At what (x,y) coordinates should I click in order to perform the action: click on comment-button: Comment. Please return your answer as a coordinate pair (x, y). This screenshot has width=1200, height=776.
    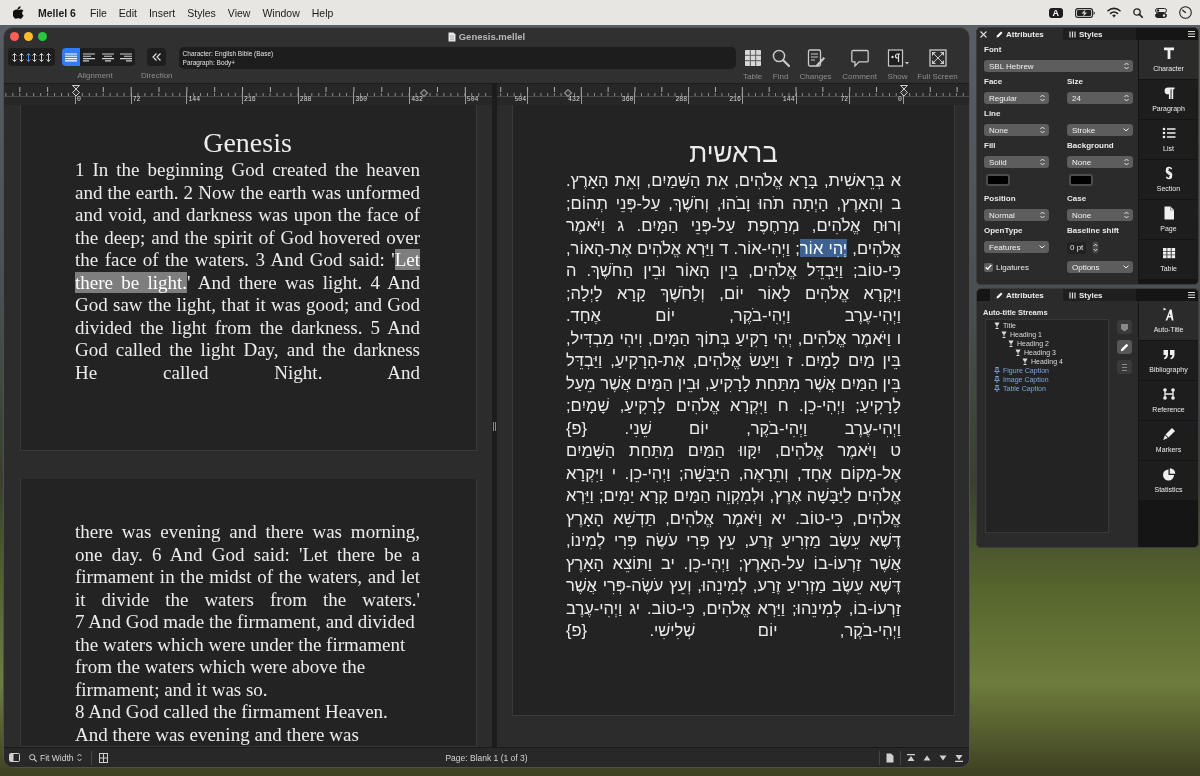
    Looking at the image, I should click on (859, 64).